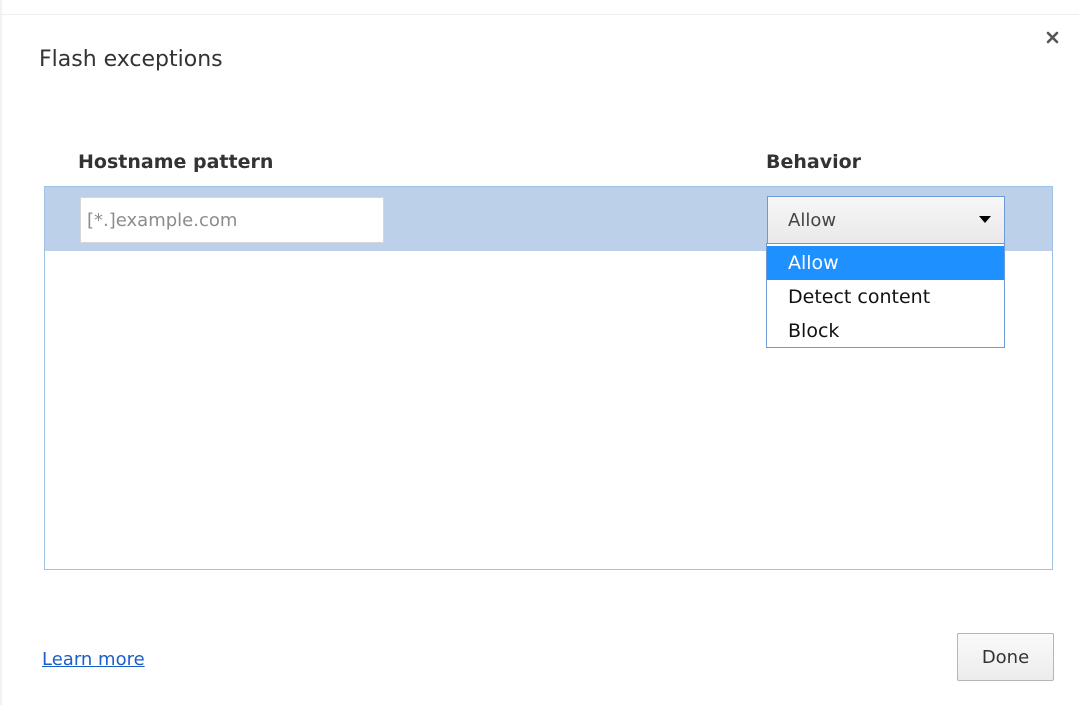 The width and height of the screenshot is (1079, 705). Describe the element at coordinates (812, 220) in the screenshot. I see `behavior-select-value: Allow` at that location.